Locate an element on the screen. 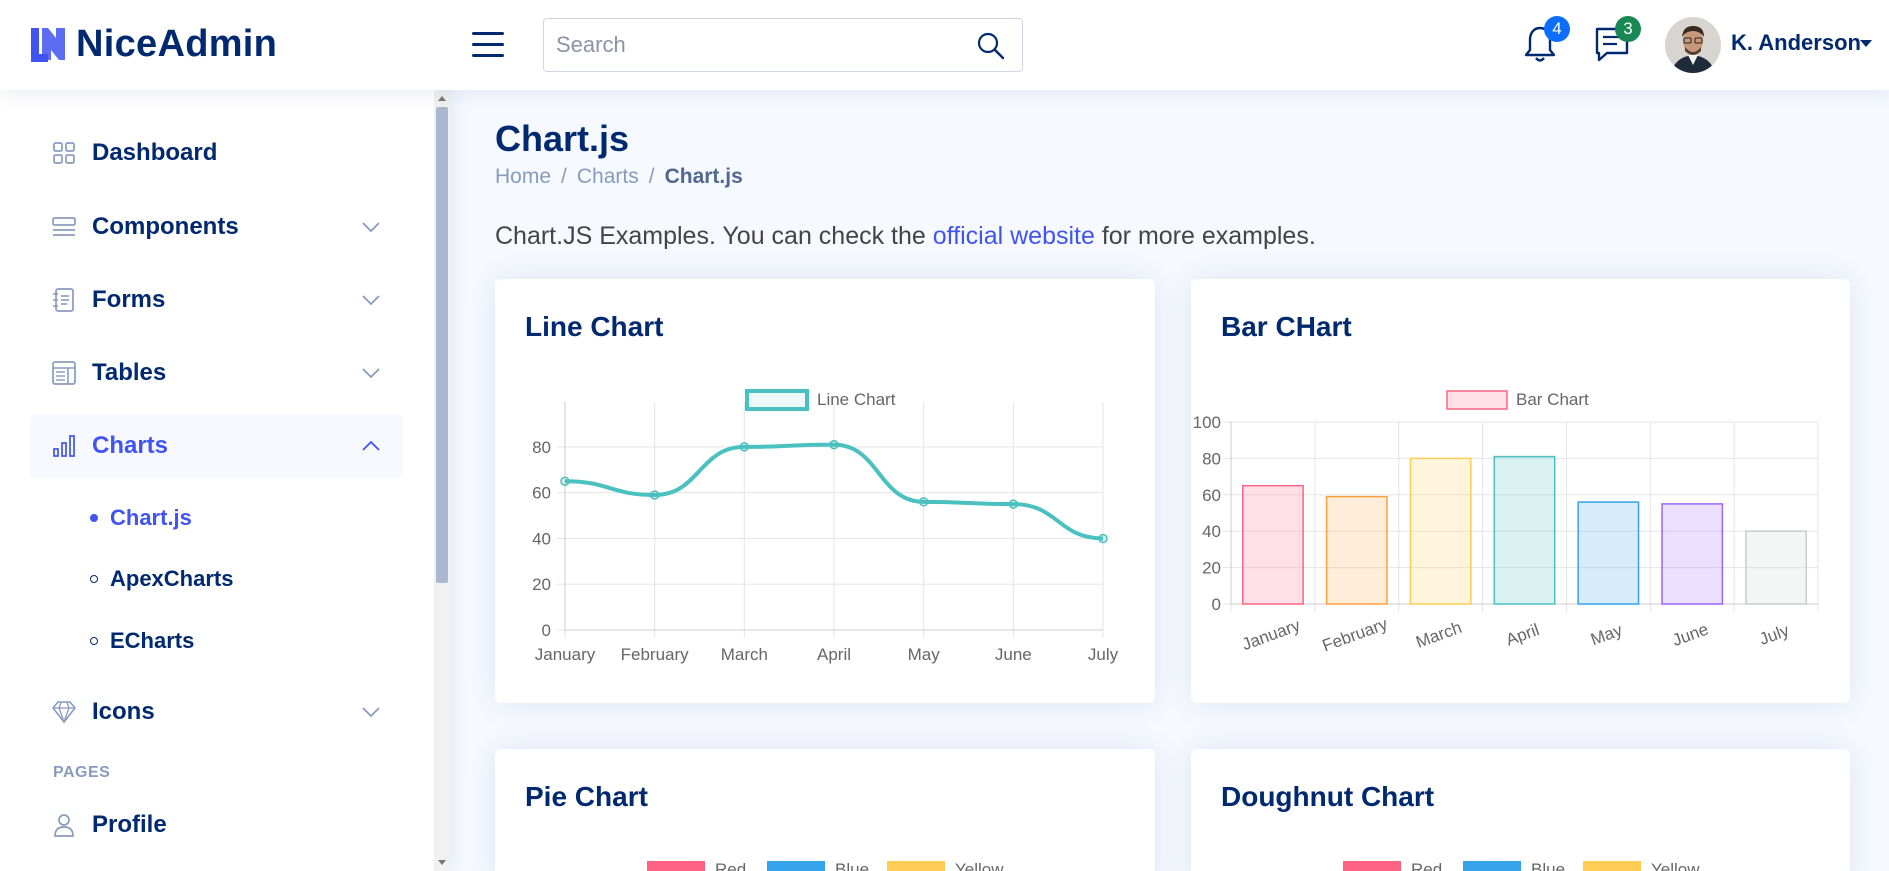 Image resolution: width=1889 pixels, height=871 pixels. sidebar-item-label: Components is located at coordinates (165, 226).